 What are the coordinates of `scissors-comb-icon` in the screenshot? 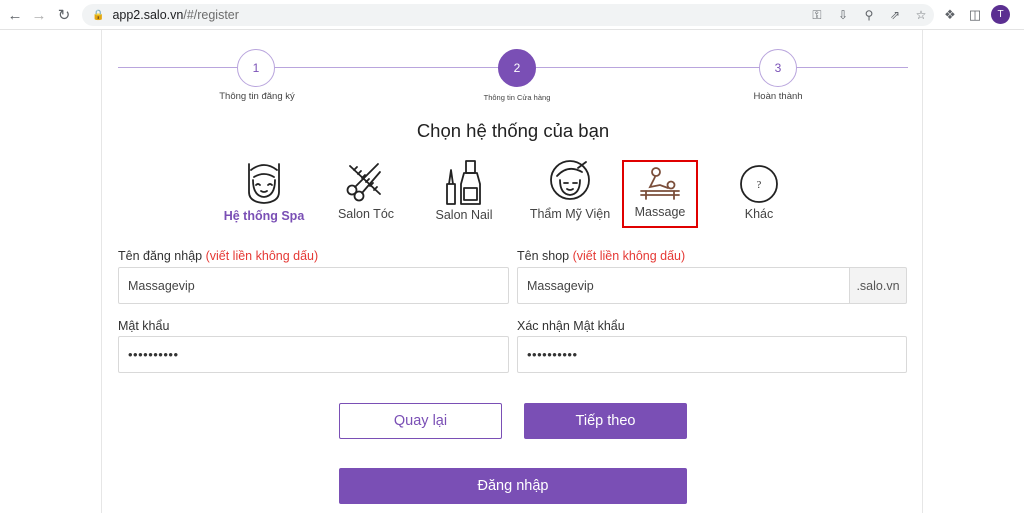 It's located at (363, 182).